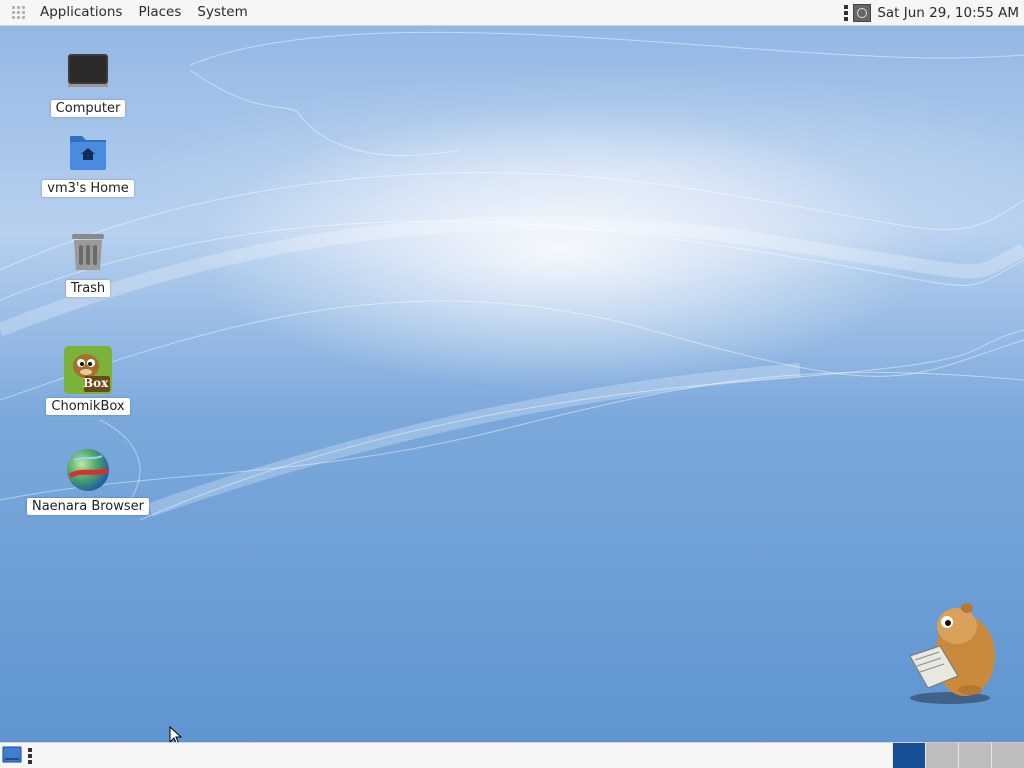 This screenshot has height=768, width=1024. Describe the element at coordinates (88, 72) in the screenshot. I see `computer-icon` at that location.